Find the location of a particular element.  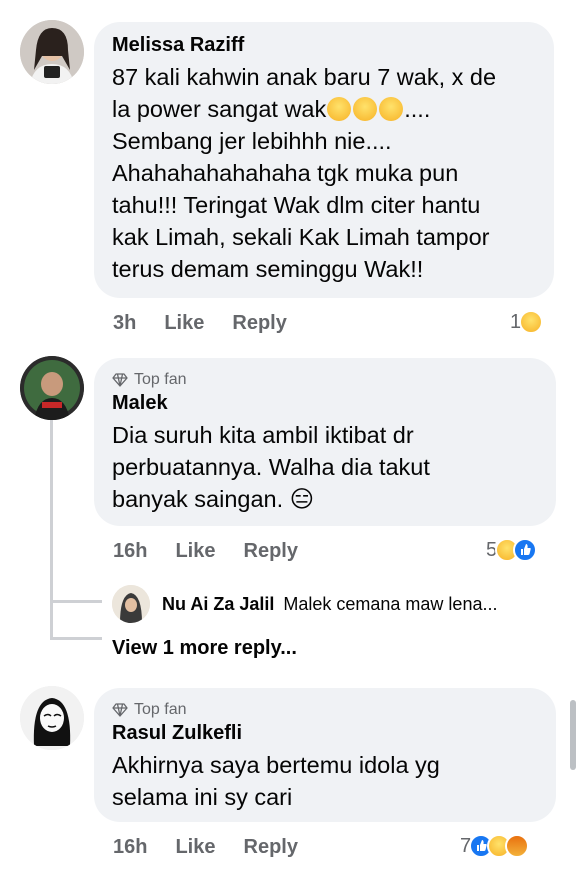

avatar-melissa-raziff is located at coordinates (52, 52).